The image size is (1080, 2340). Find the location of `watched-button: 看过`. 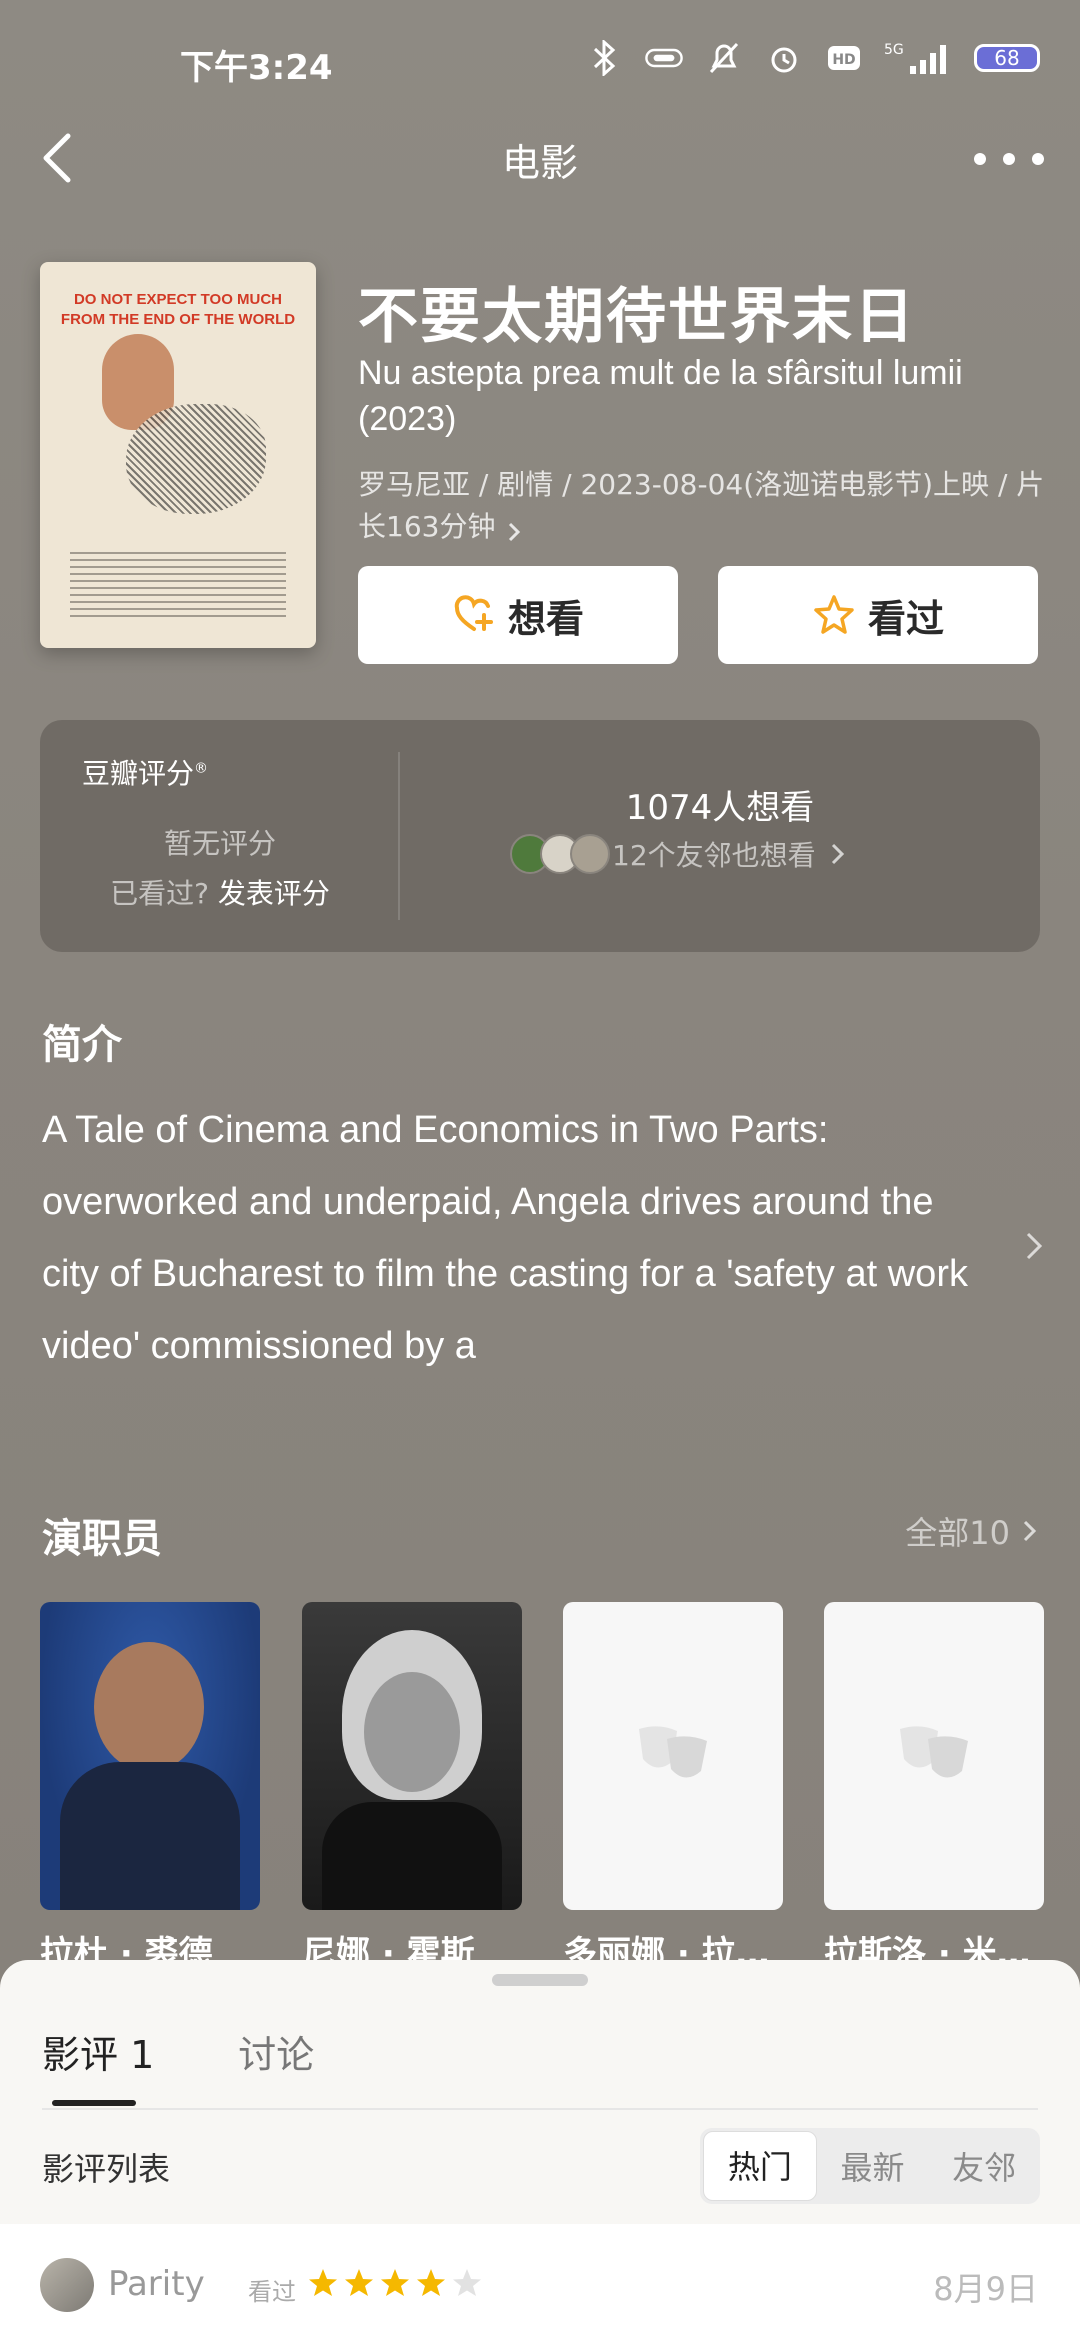

watched-button: 看过 is located at coordinates (878, 615).